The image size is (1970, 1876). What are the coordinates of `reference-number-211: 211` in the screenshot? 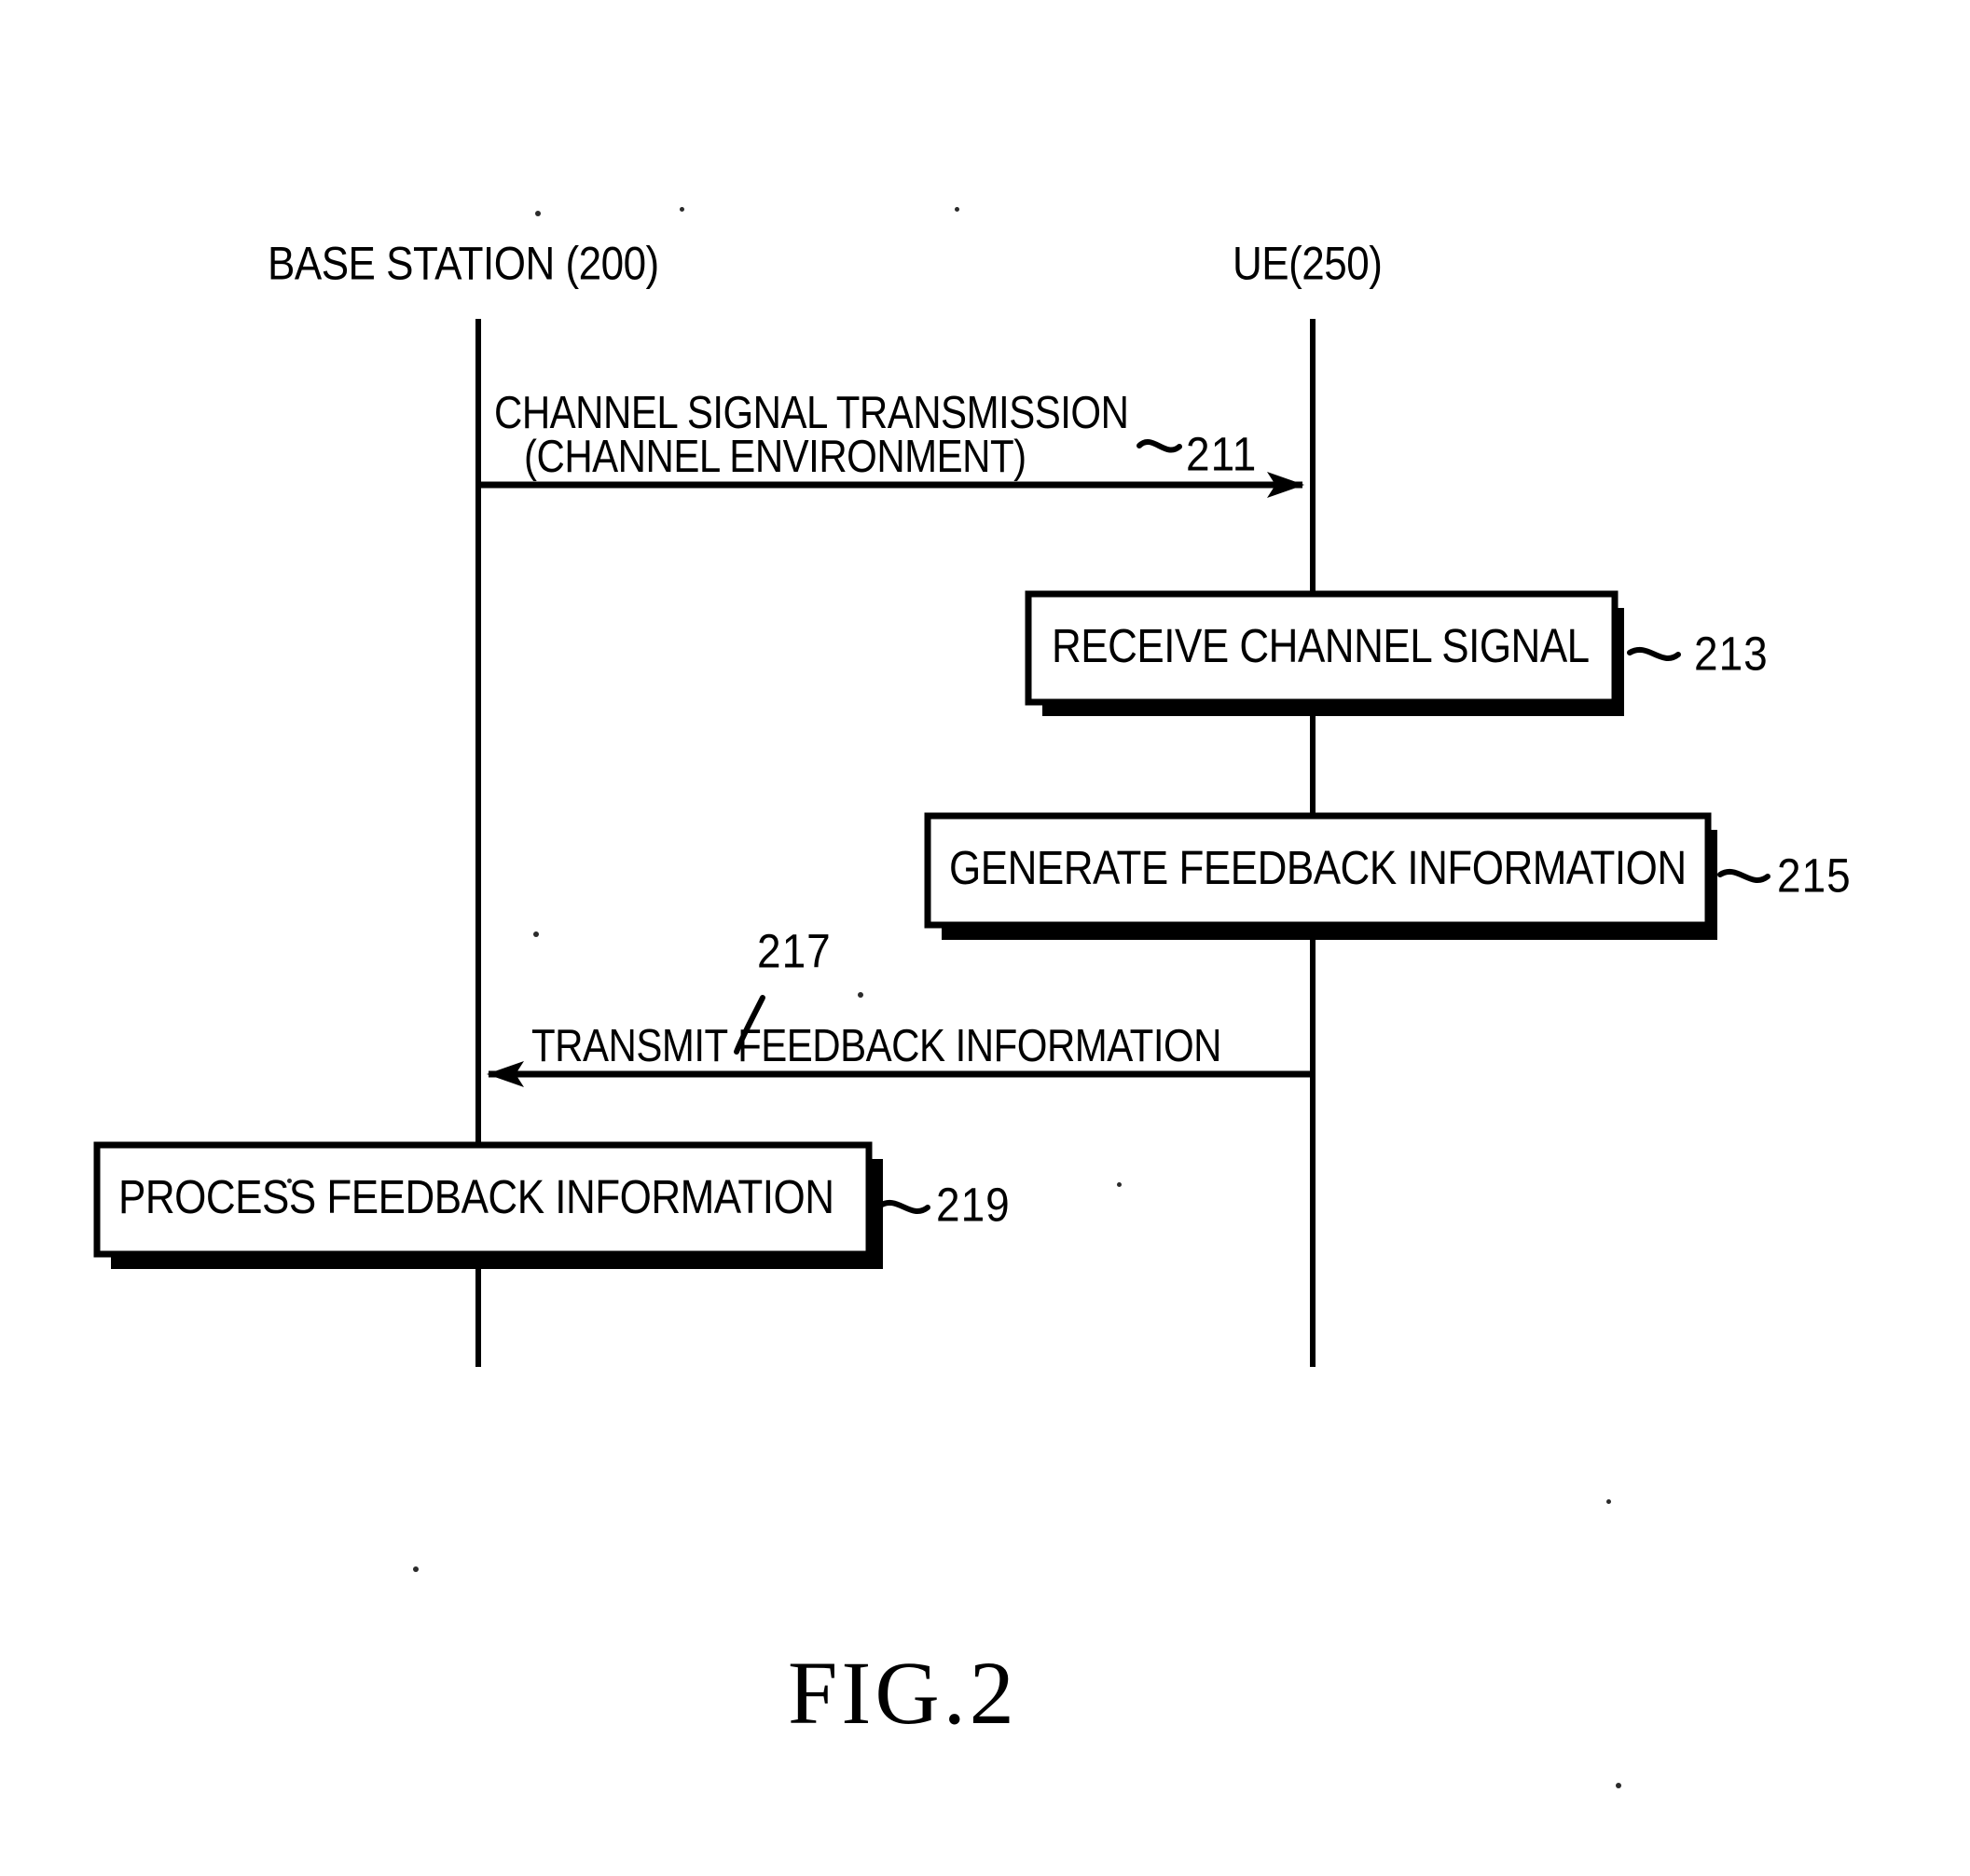 It's located at (1222, 454).